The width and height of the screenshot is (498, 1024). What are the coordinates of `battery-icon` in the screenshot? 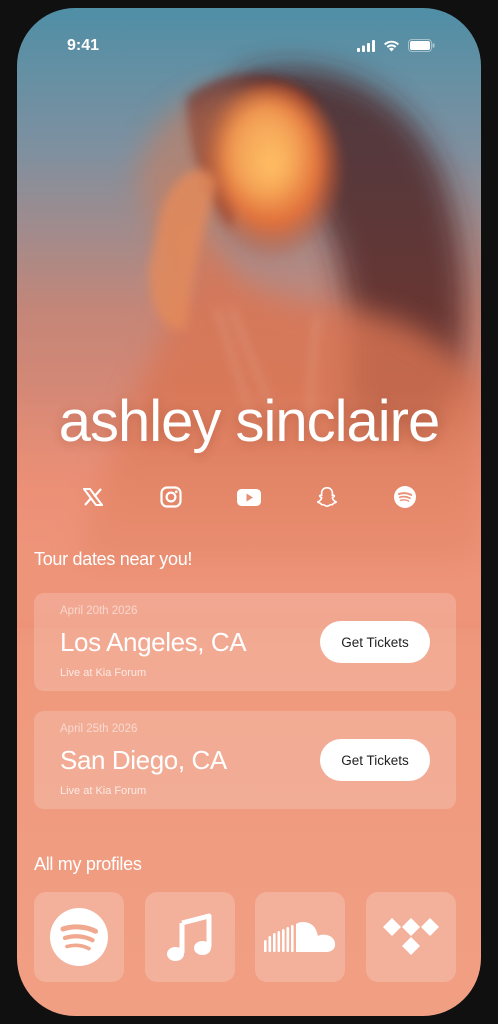 It's located at (421, 45).